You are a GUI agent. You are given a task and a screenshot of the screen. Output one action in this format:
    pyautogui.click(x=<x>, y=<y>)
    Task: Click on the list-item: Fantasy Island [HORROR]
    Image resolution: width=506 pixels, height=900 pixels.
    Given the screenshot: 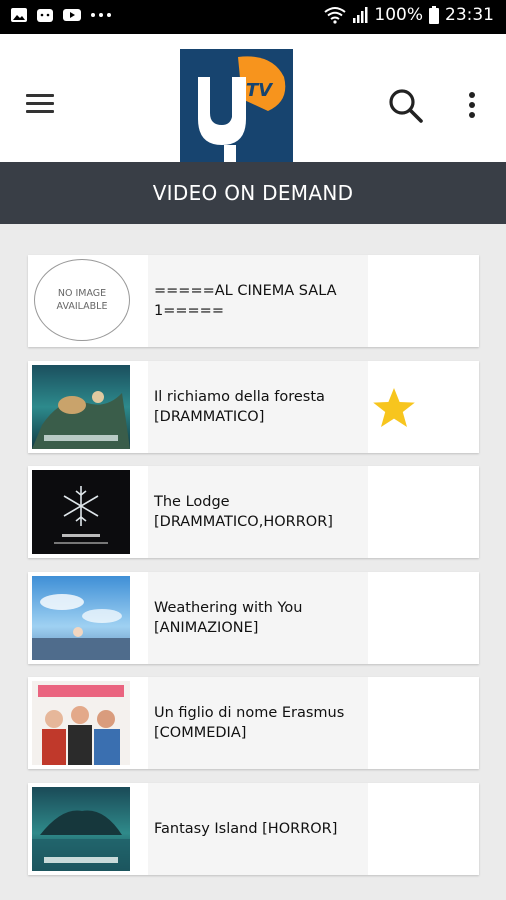 What is the action you would take?
    pyautogui.click(x=253, y=828)
    